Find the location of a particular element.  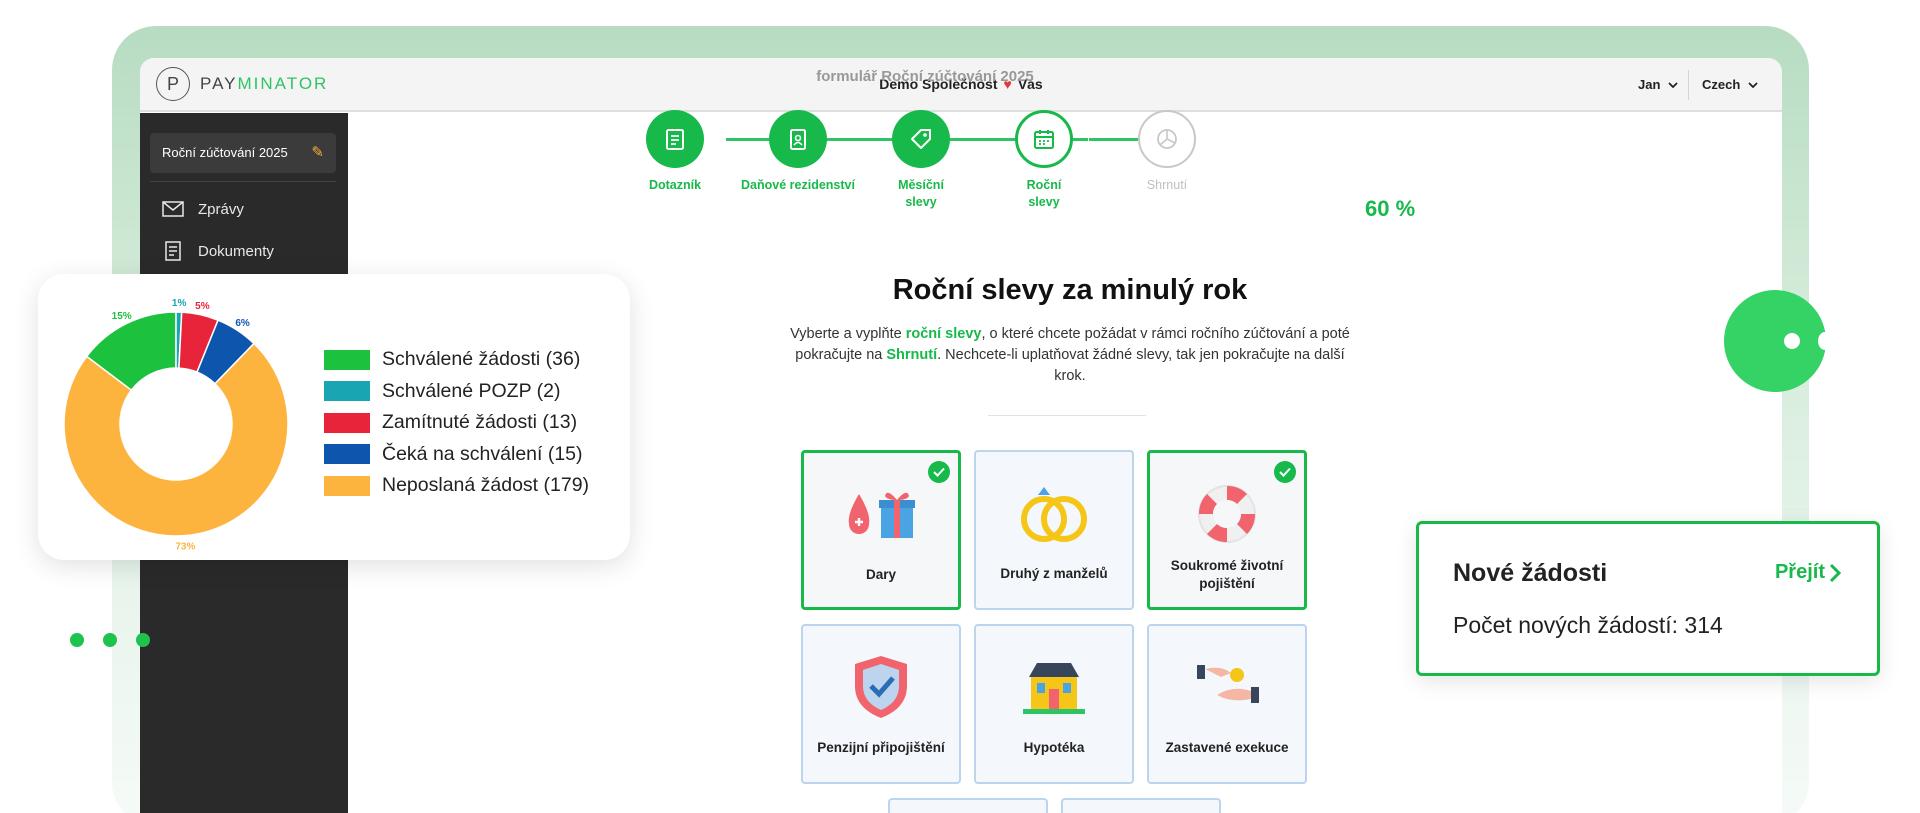

step-annual-discounts: Roční slevy is located at coordinates (1044, 160).